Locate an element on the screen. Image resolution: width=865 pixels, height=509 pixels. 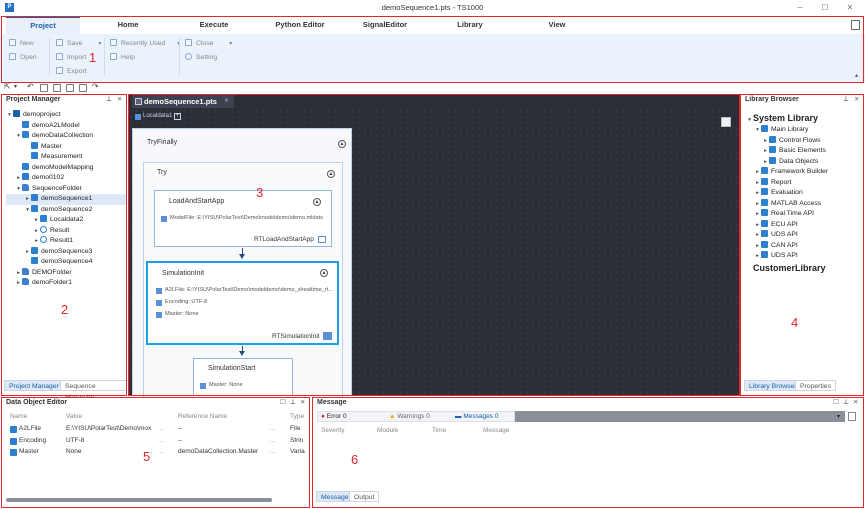
new-icon is located at coordinates (44, 88).